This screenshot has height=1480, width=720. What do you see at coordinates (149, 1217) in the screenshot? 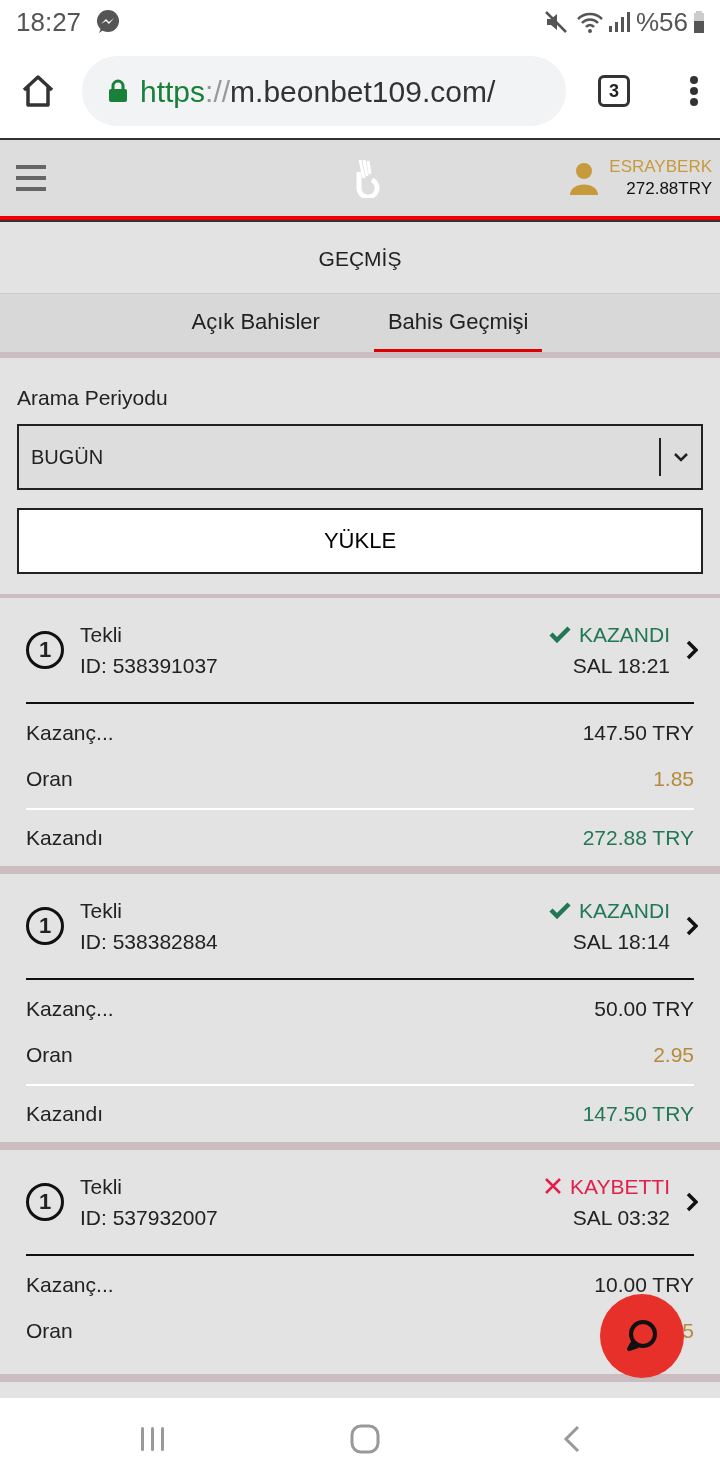
I see `bet-id: ID: 537932007` at bounding box center [149, 1217].